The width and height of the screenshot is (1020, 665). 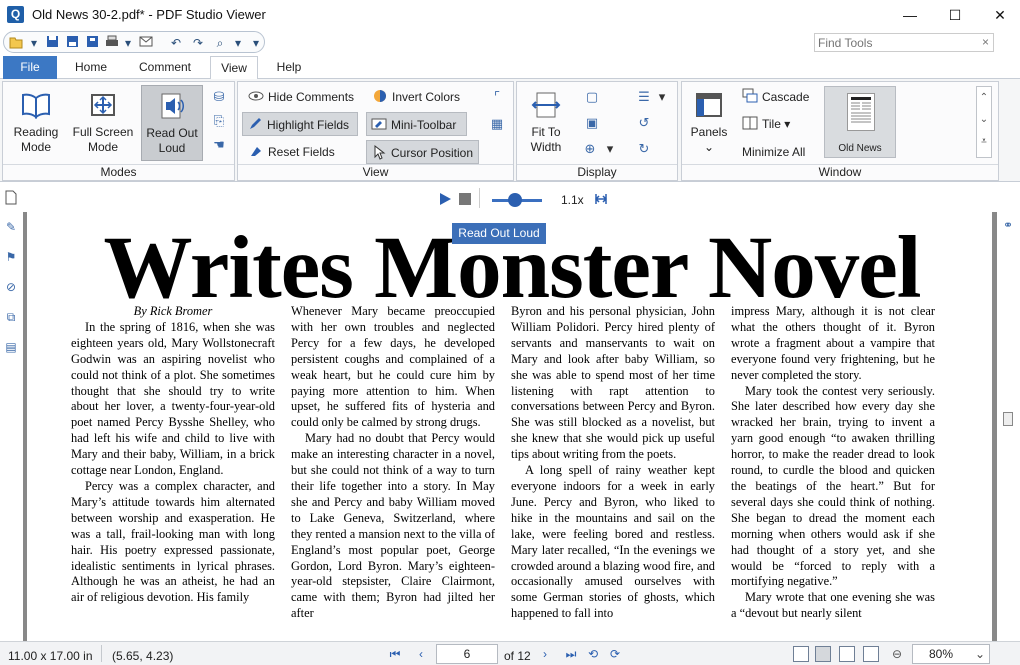 I want to click on rotate-left-icon: ↺, so click(x=644, y=123).